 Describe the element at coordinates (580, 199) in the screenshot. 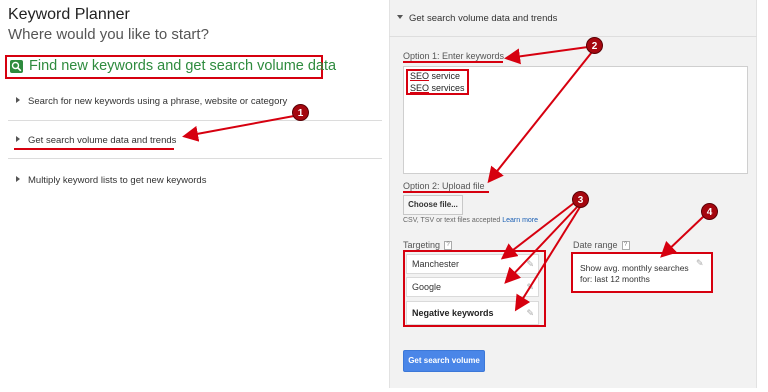

I see `marker-badge: 3` at that location.